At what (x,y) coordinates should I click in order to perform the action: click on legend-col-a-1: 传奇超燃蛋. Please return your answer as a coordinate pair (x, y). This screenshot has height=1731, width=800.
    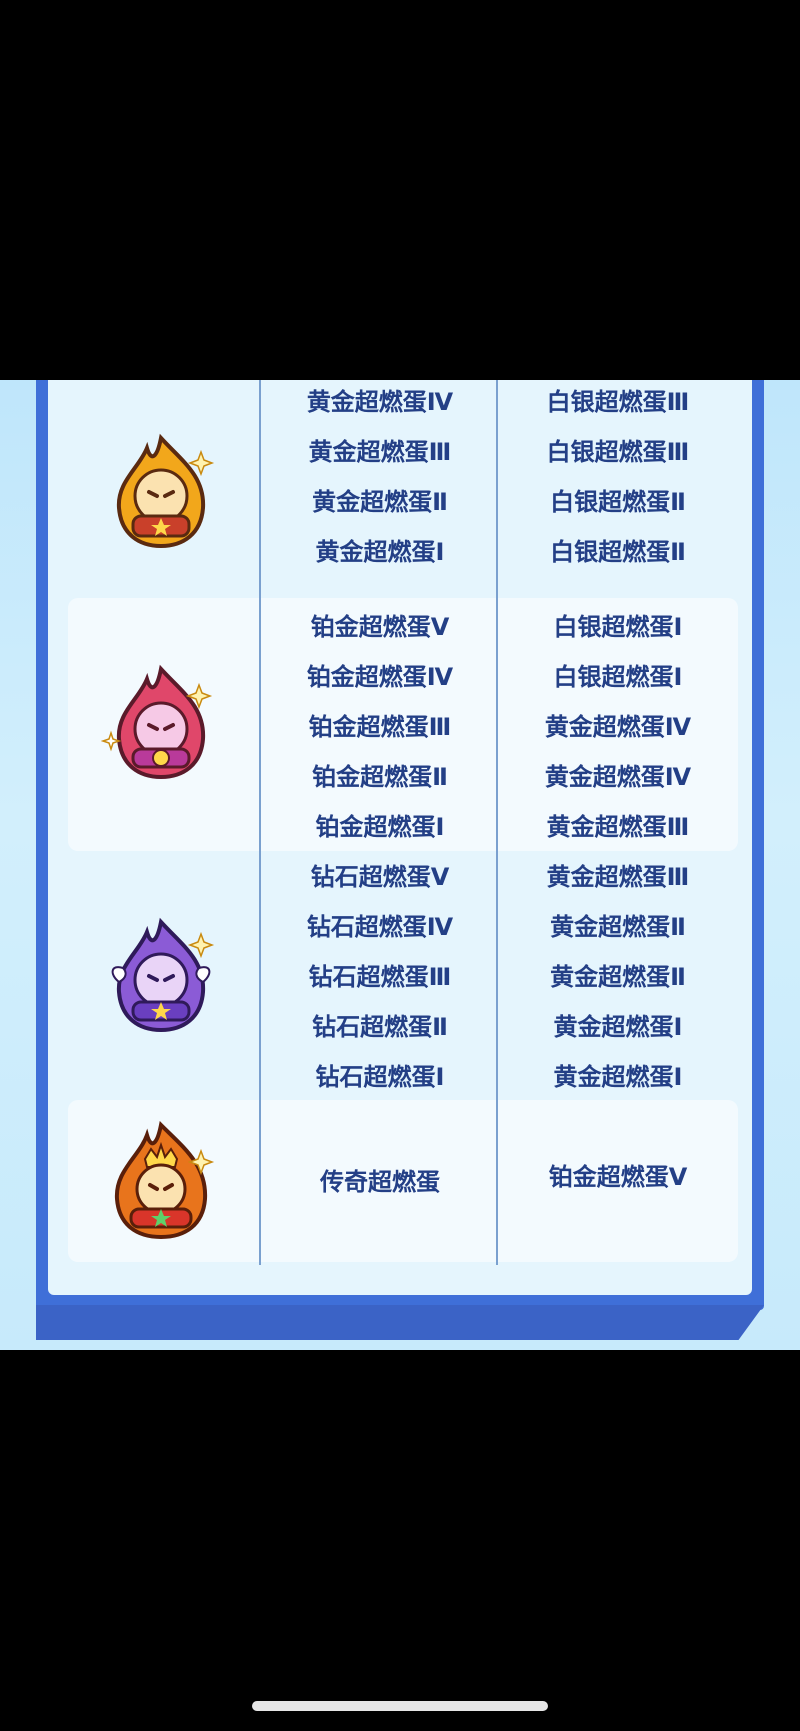
    Looking at the image, I should click on (380, 1182).